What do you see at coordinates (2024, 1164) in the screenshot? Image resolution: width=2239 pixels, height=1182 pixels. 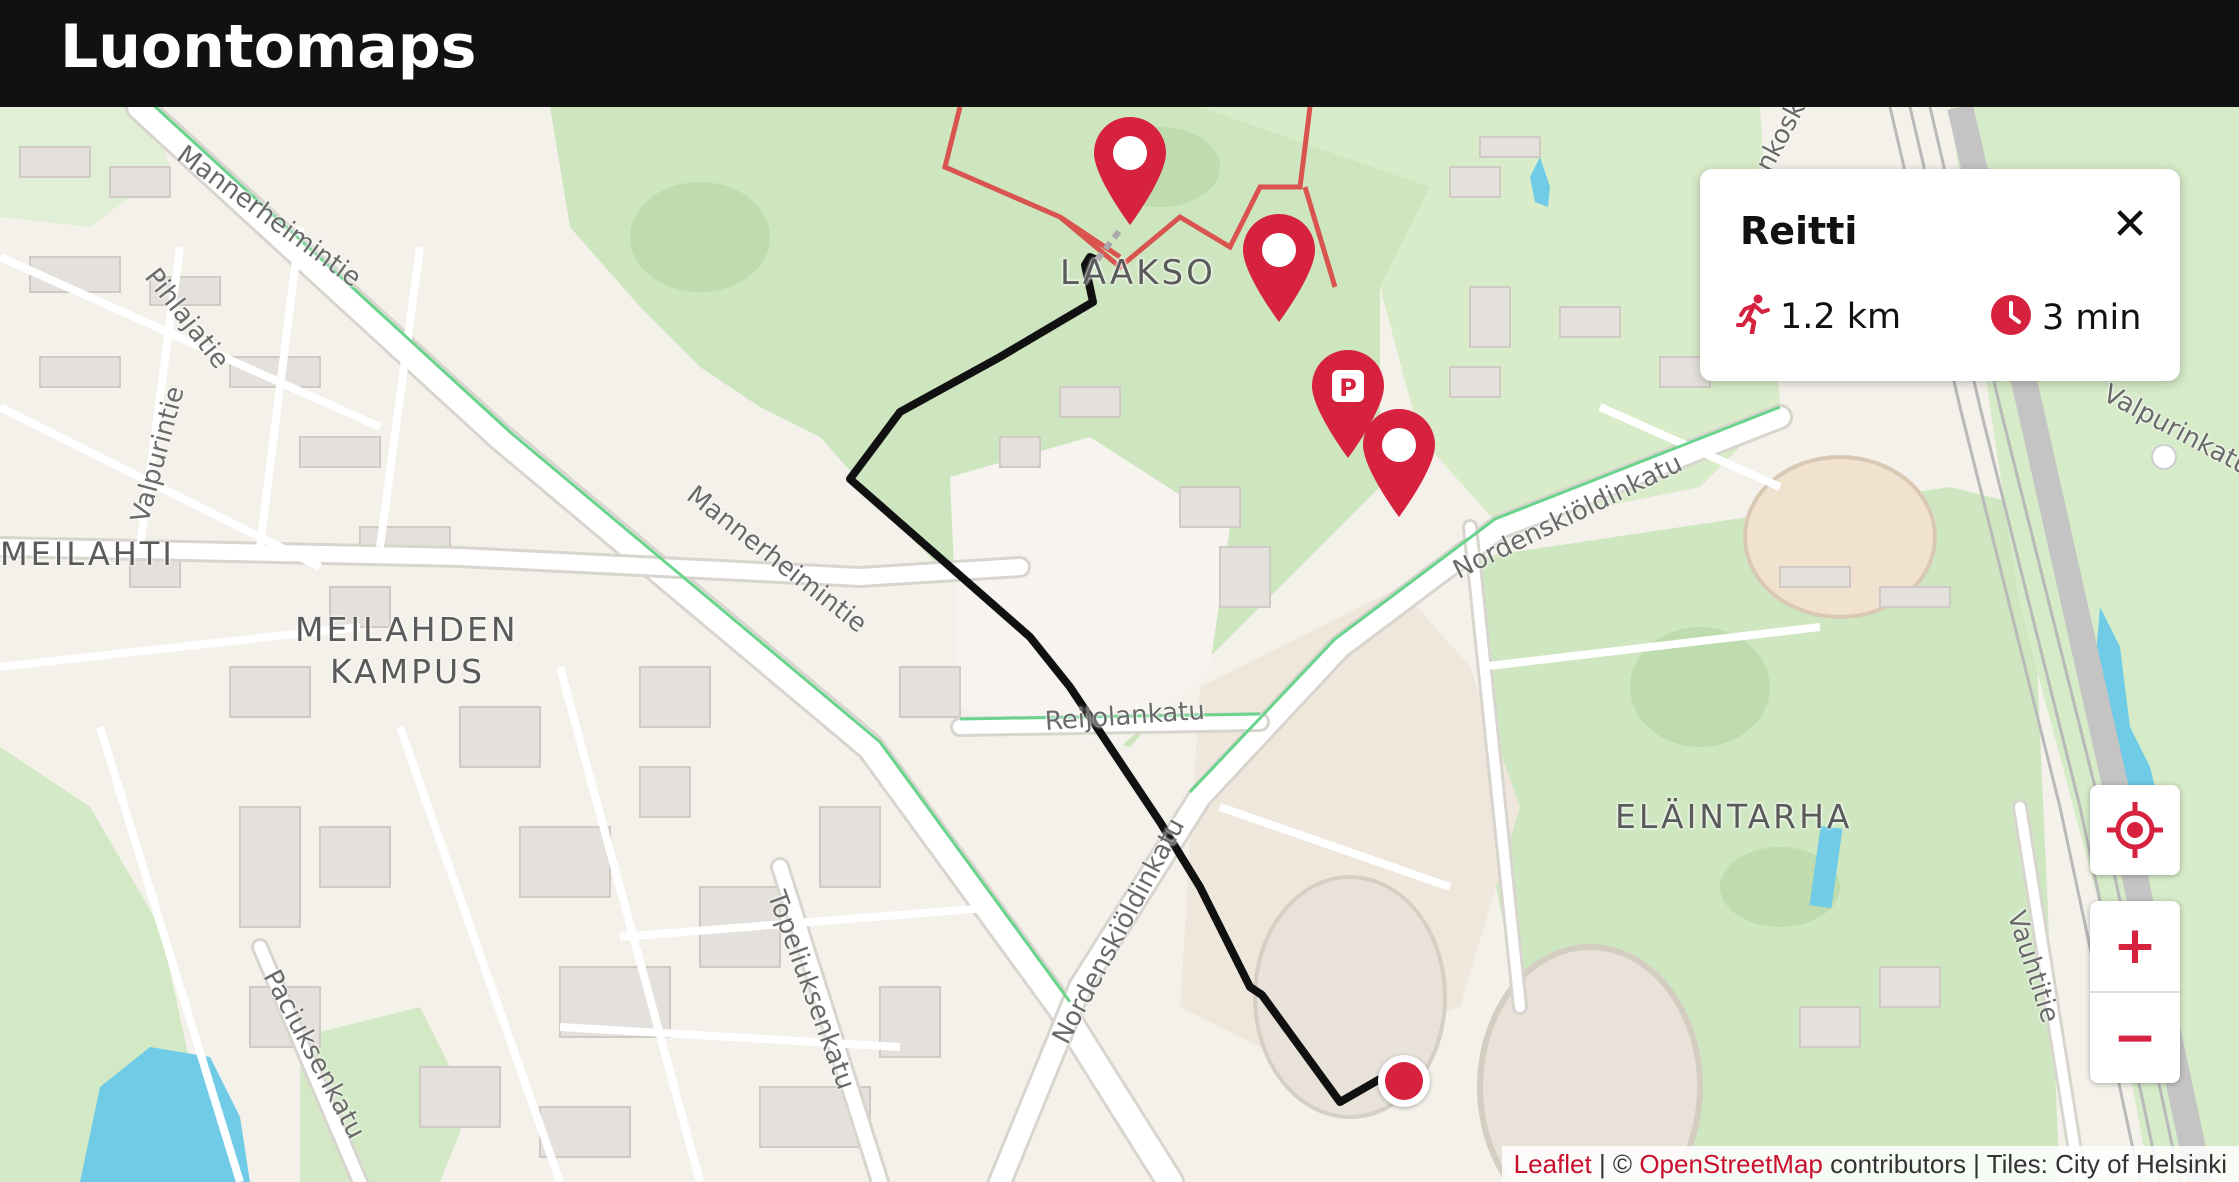 I see `attribution-rest: contributors | Tiles: City of Helsinki` at bounding box center [2024, 1164].